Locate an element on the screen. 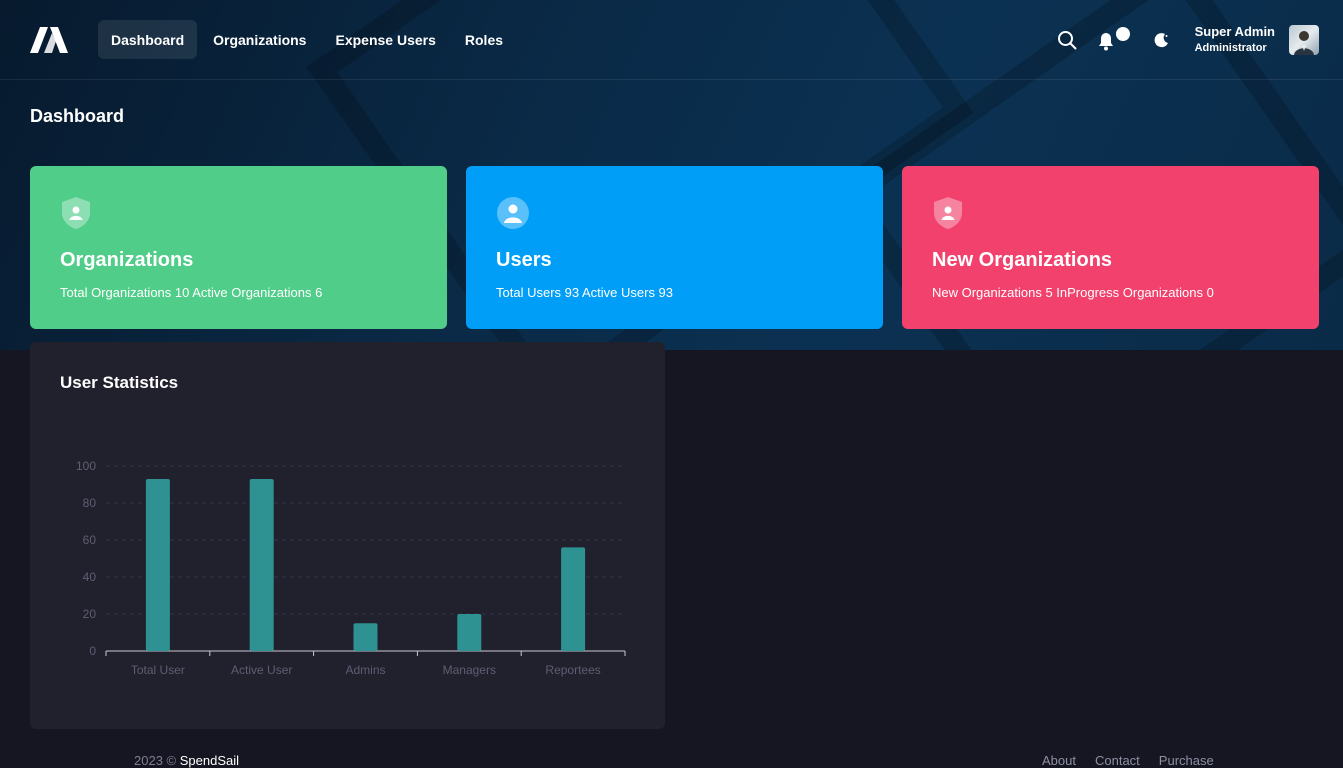 The width and height of the screenshot is (1343, 768). footer-brand-link: SpendSail is located at coordinates (209, 760).